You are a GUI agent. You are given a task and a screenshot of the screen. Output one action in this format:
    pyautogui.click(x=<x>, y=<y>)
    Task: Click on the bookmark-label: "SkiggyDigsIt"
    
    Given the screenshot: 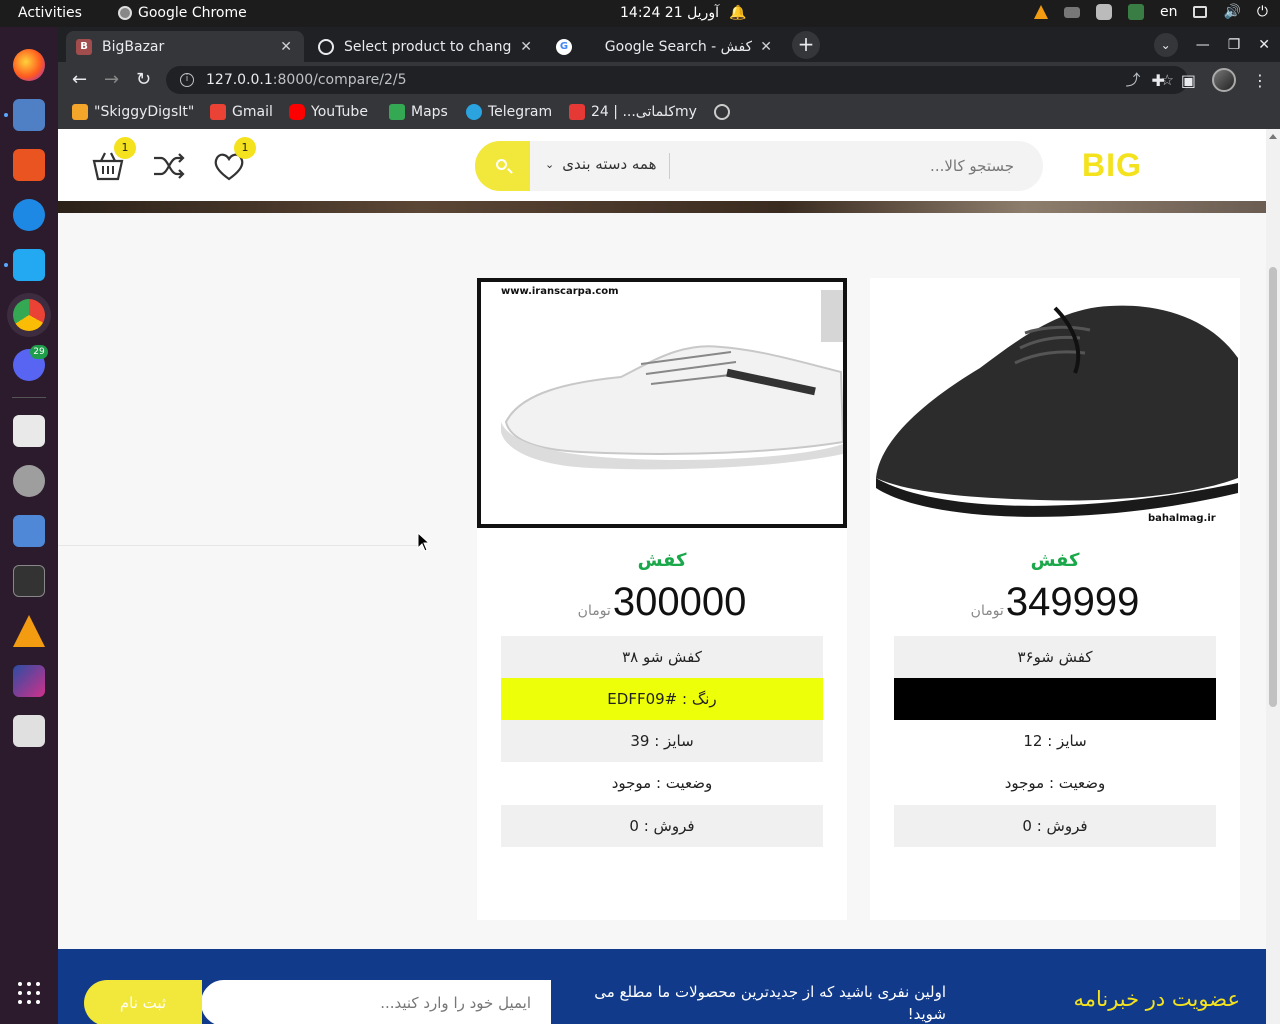 What is the action you would take?
    pyautogui.click(x=144, y=112)
    